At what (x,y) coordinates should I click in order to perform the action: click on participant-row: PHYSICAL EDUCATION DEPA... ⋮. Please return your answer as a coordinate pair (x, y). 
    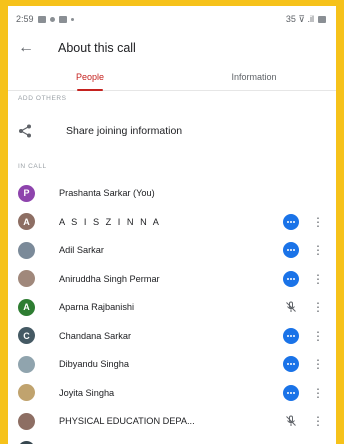
    Looking at the image, I should click on (172, 421).